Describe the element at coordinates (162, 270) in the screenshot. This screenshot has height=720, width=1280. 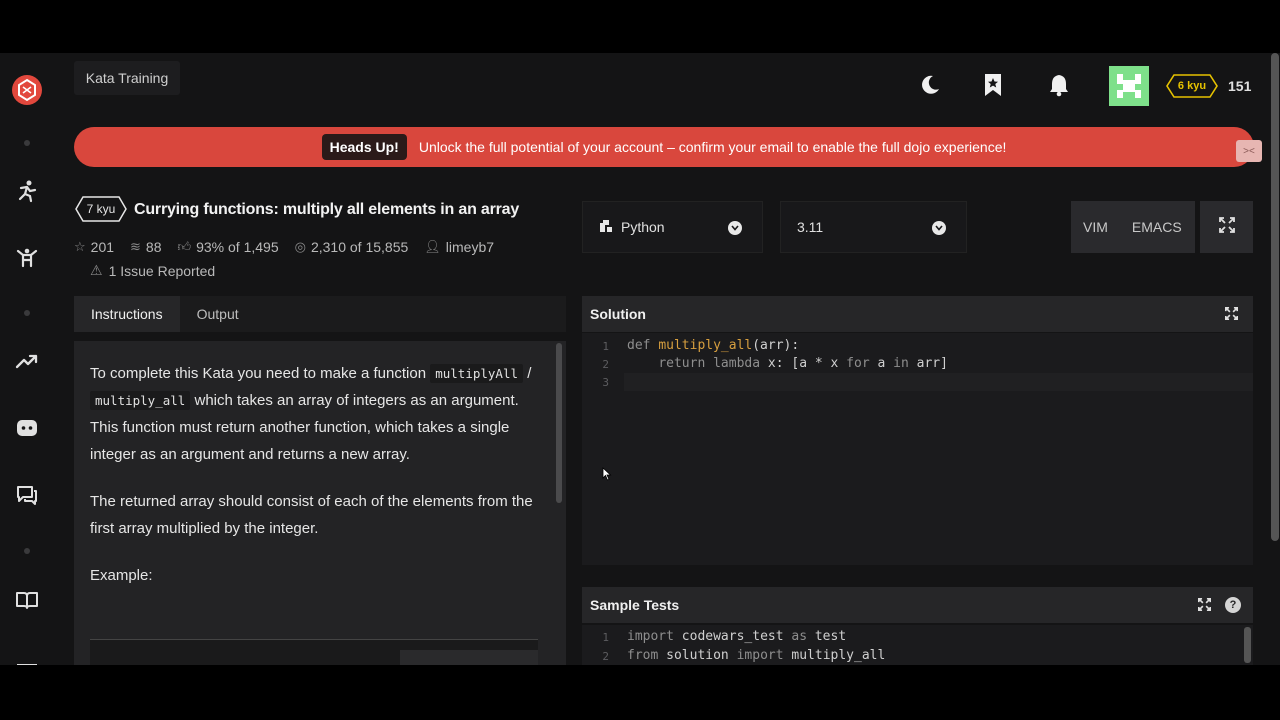
I see `issues-label: 1 Issue Reported` at that location.